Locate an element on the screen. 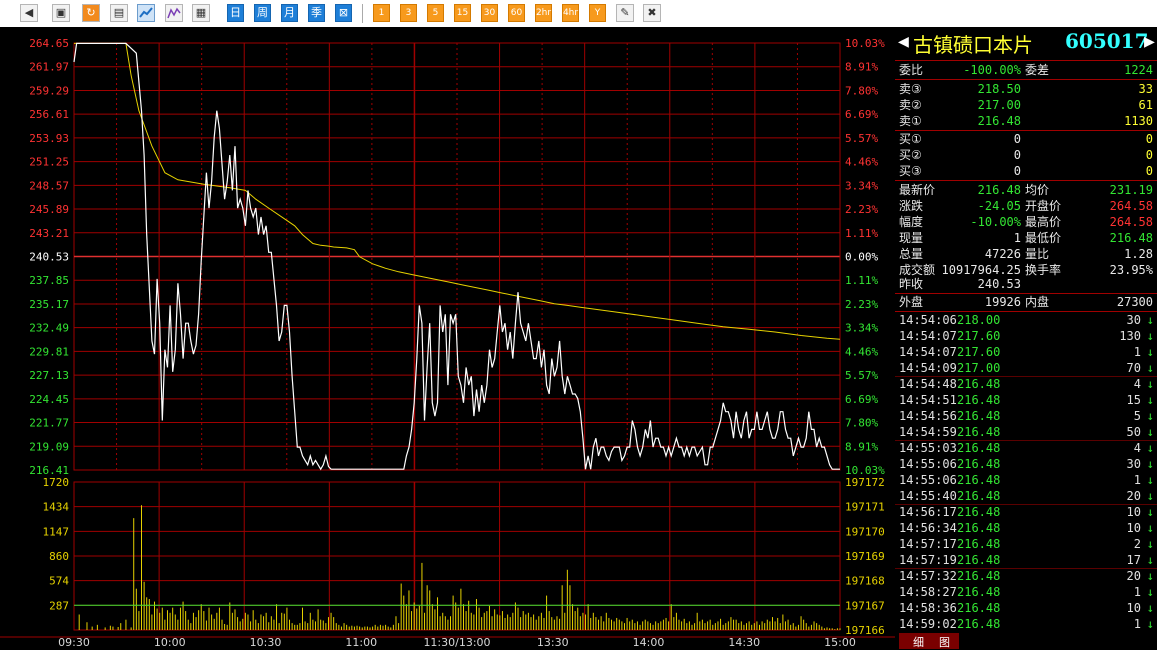 This screenshot has width=1157, height=650. tick-row: 14:55:03 216.48 4 ↓ is located at coordinates (1026, 448).